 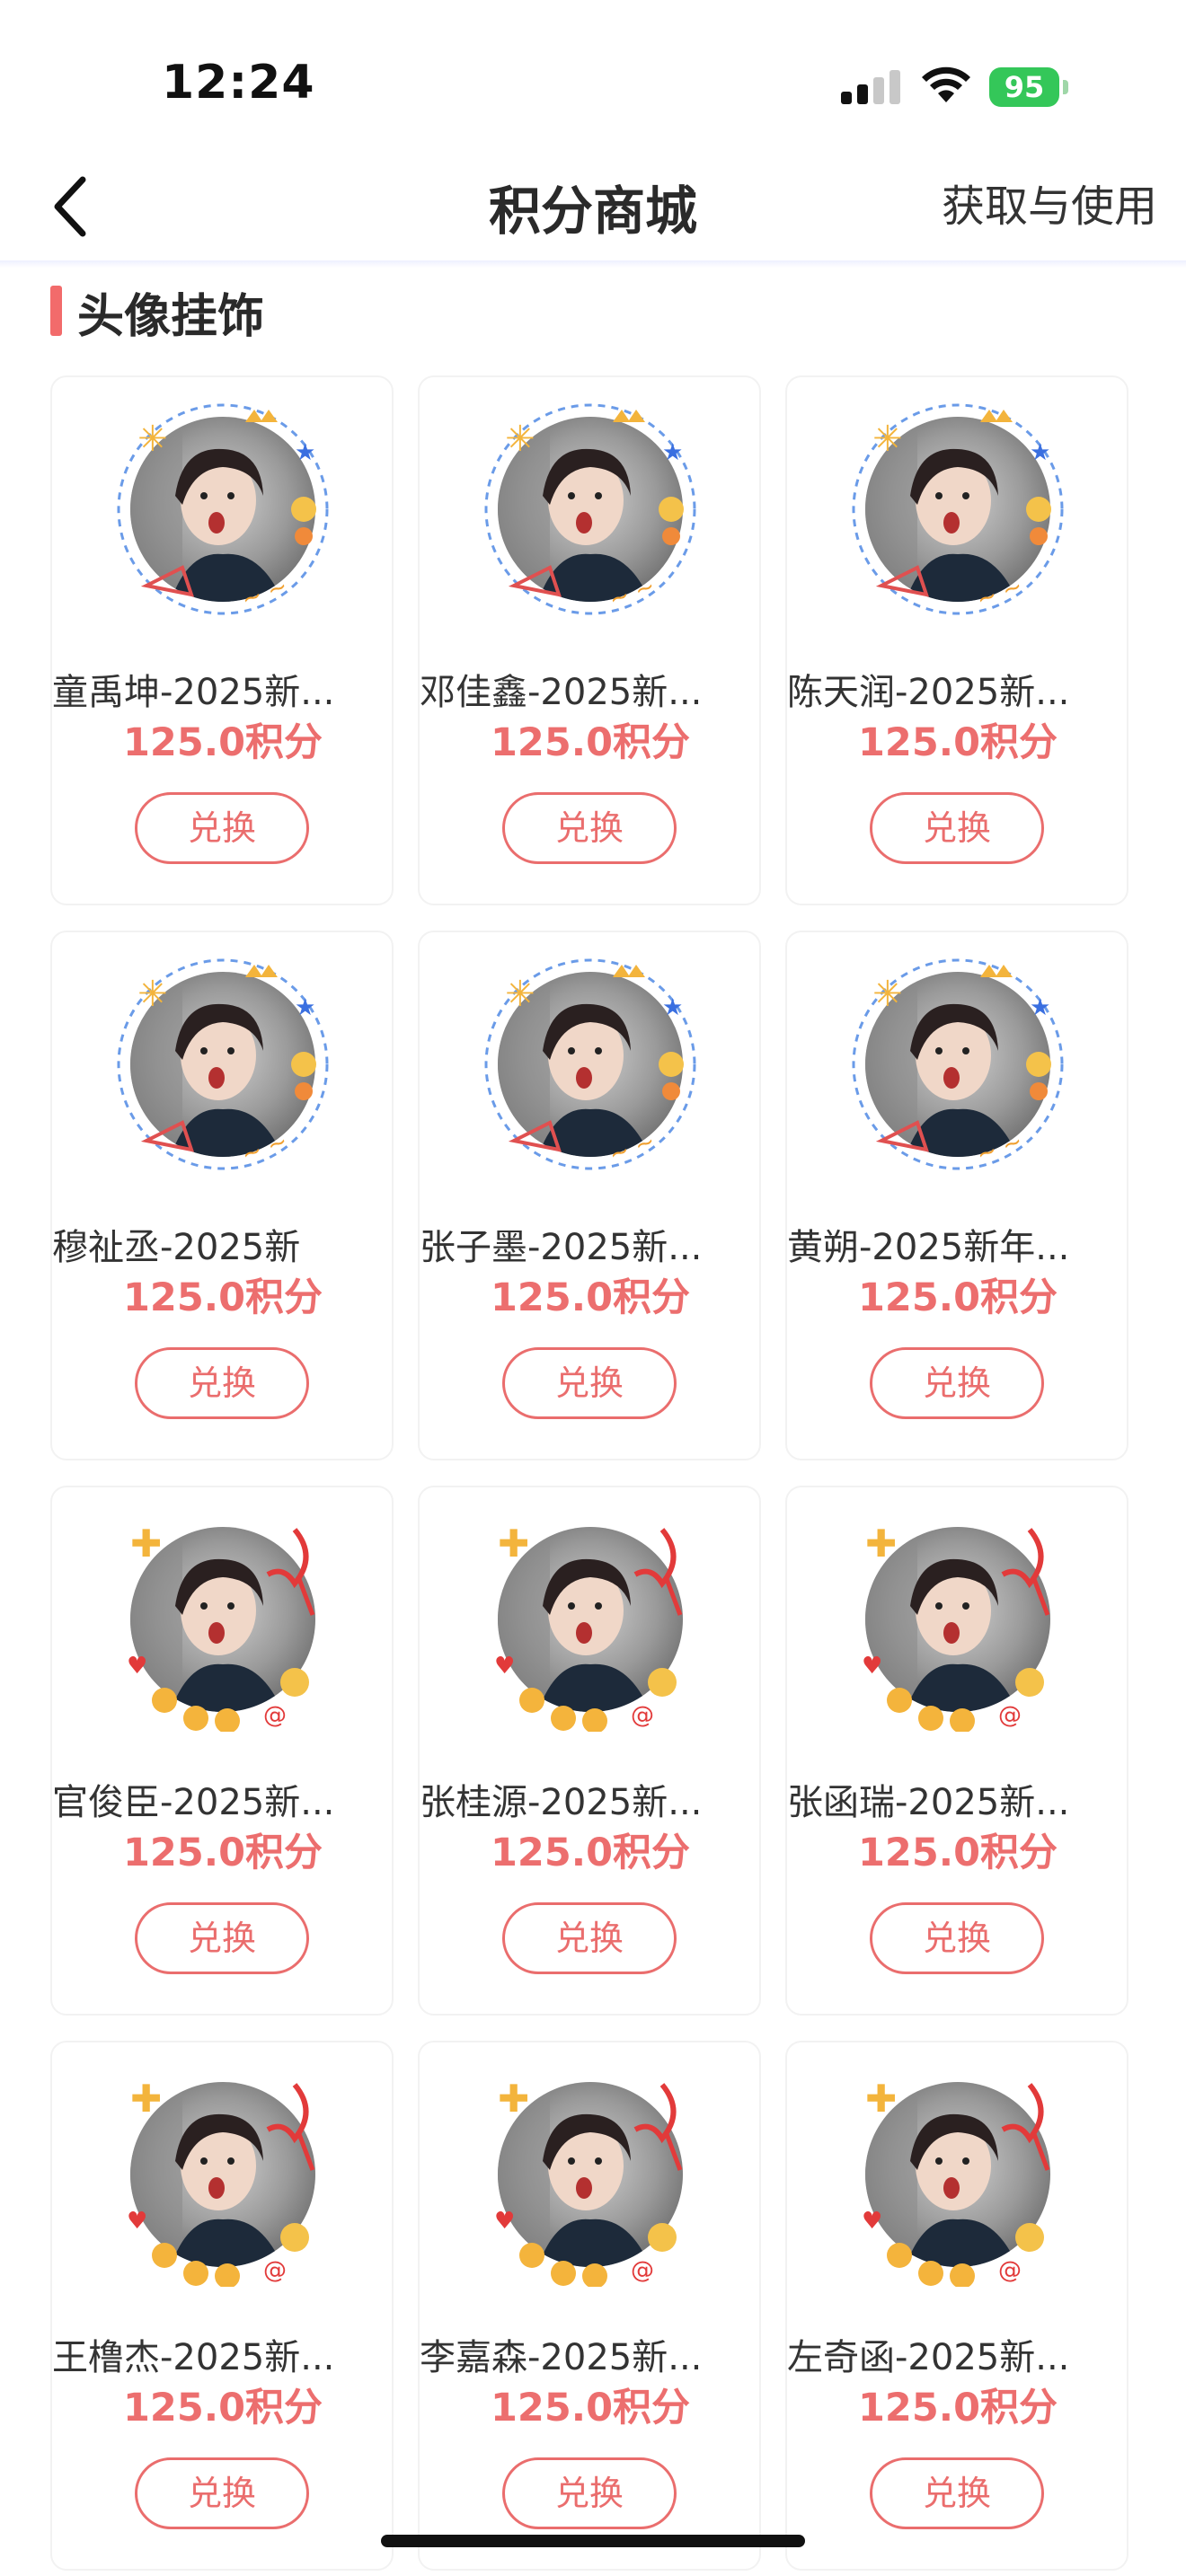 I want to click on battery-level: 95, so click(x=1024, y=87).